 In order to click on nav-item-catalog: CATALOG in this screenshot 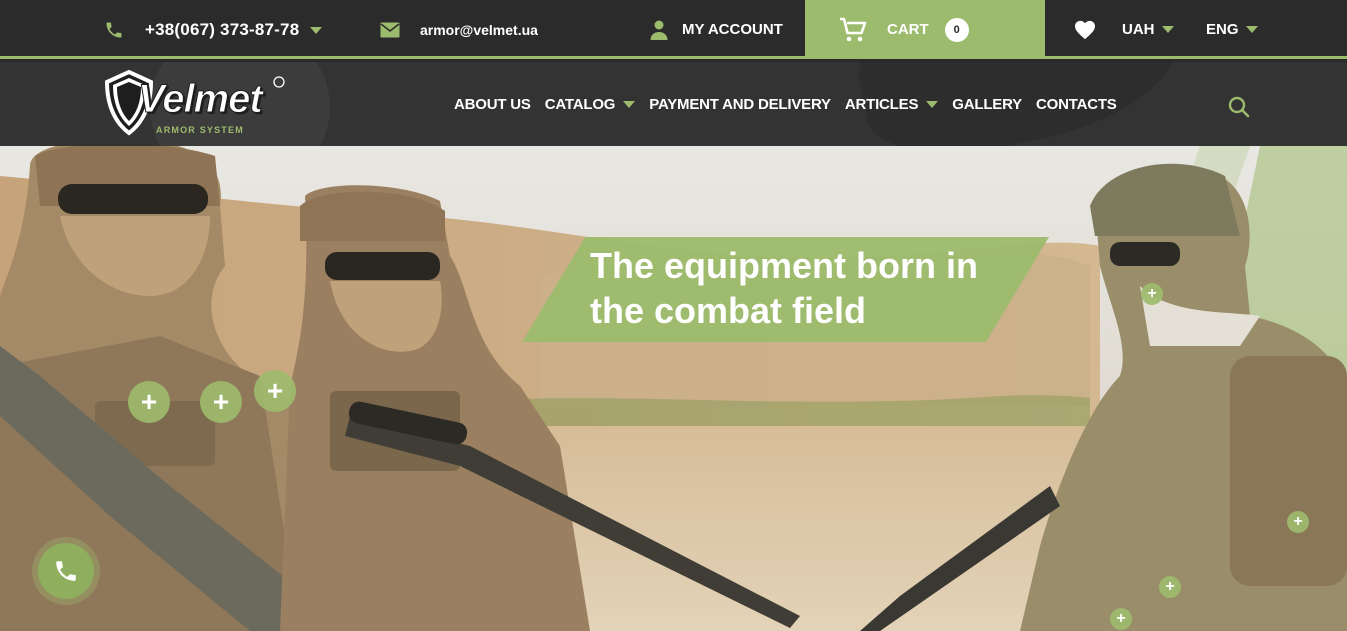, I will do `click(590, 104)`.